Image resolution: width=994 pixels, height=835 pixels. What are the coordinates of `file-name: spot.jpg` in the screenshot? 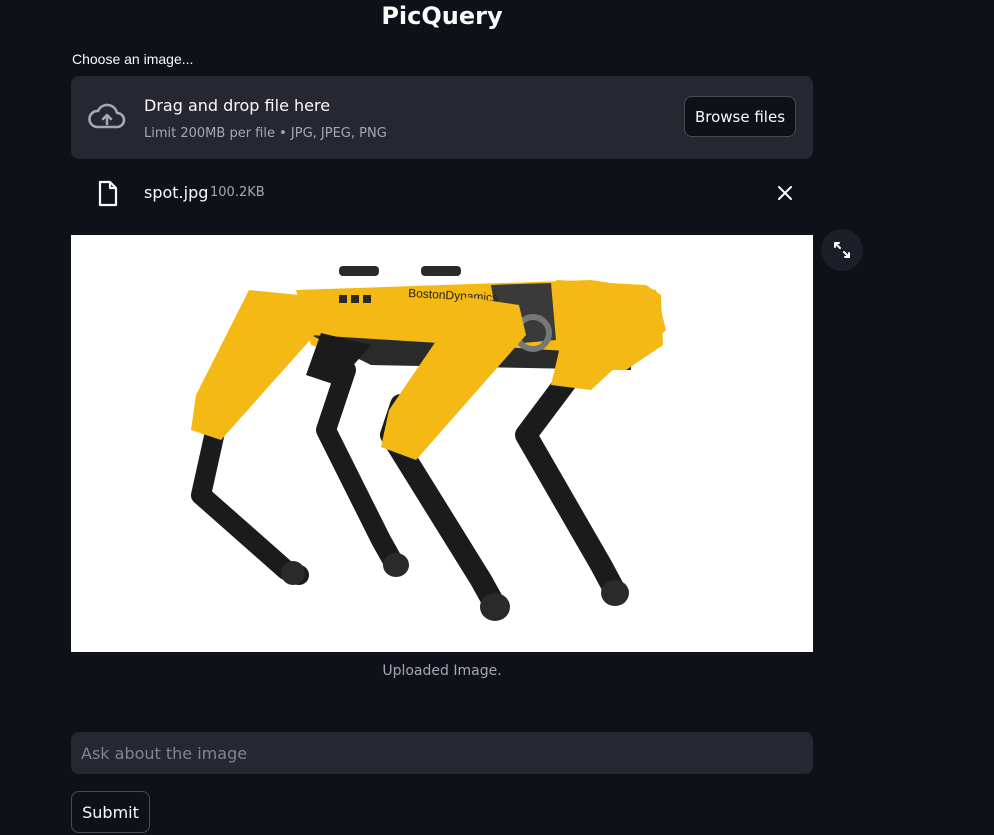 It's located at (176, 192).